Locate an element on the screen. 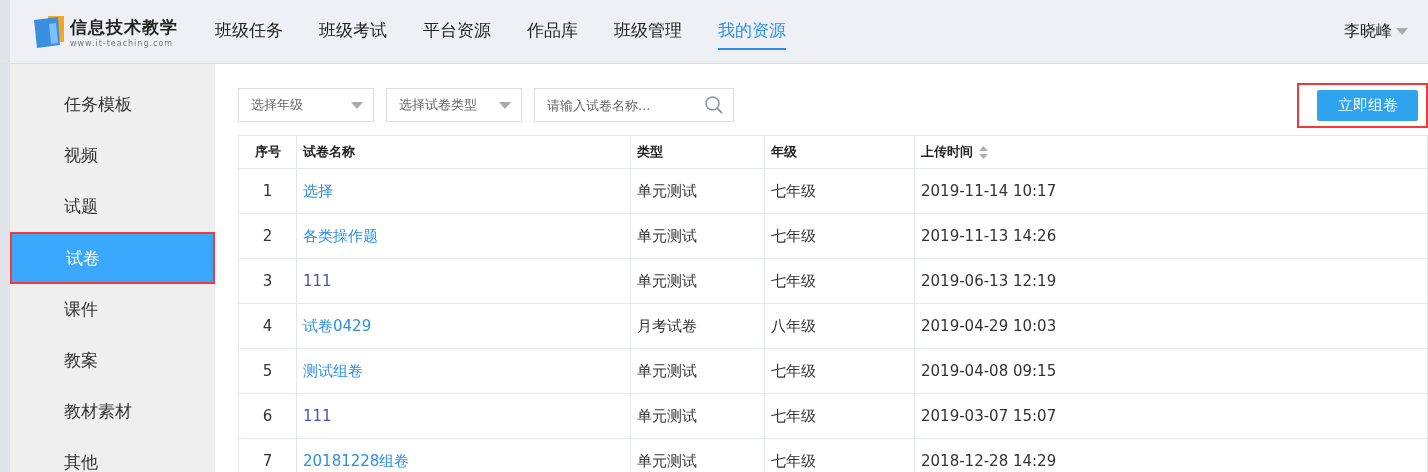 This screenshot has width=1428, height=472. table-cell: 1 is located at coordinates (267, 191).